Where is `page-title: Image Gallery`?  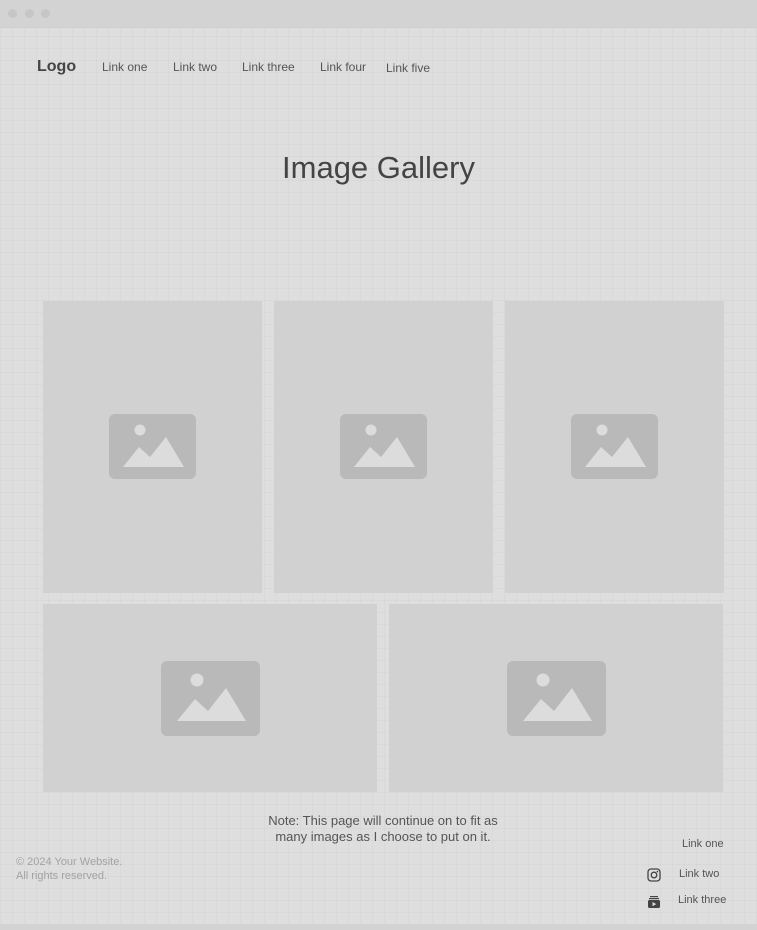
page-title: Image Gallery is located at coordinates (378, 167).